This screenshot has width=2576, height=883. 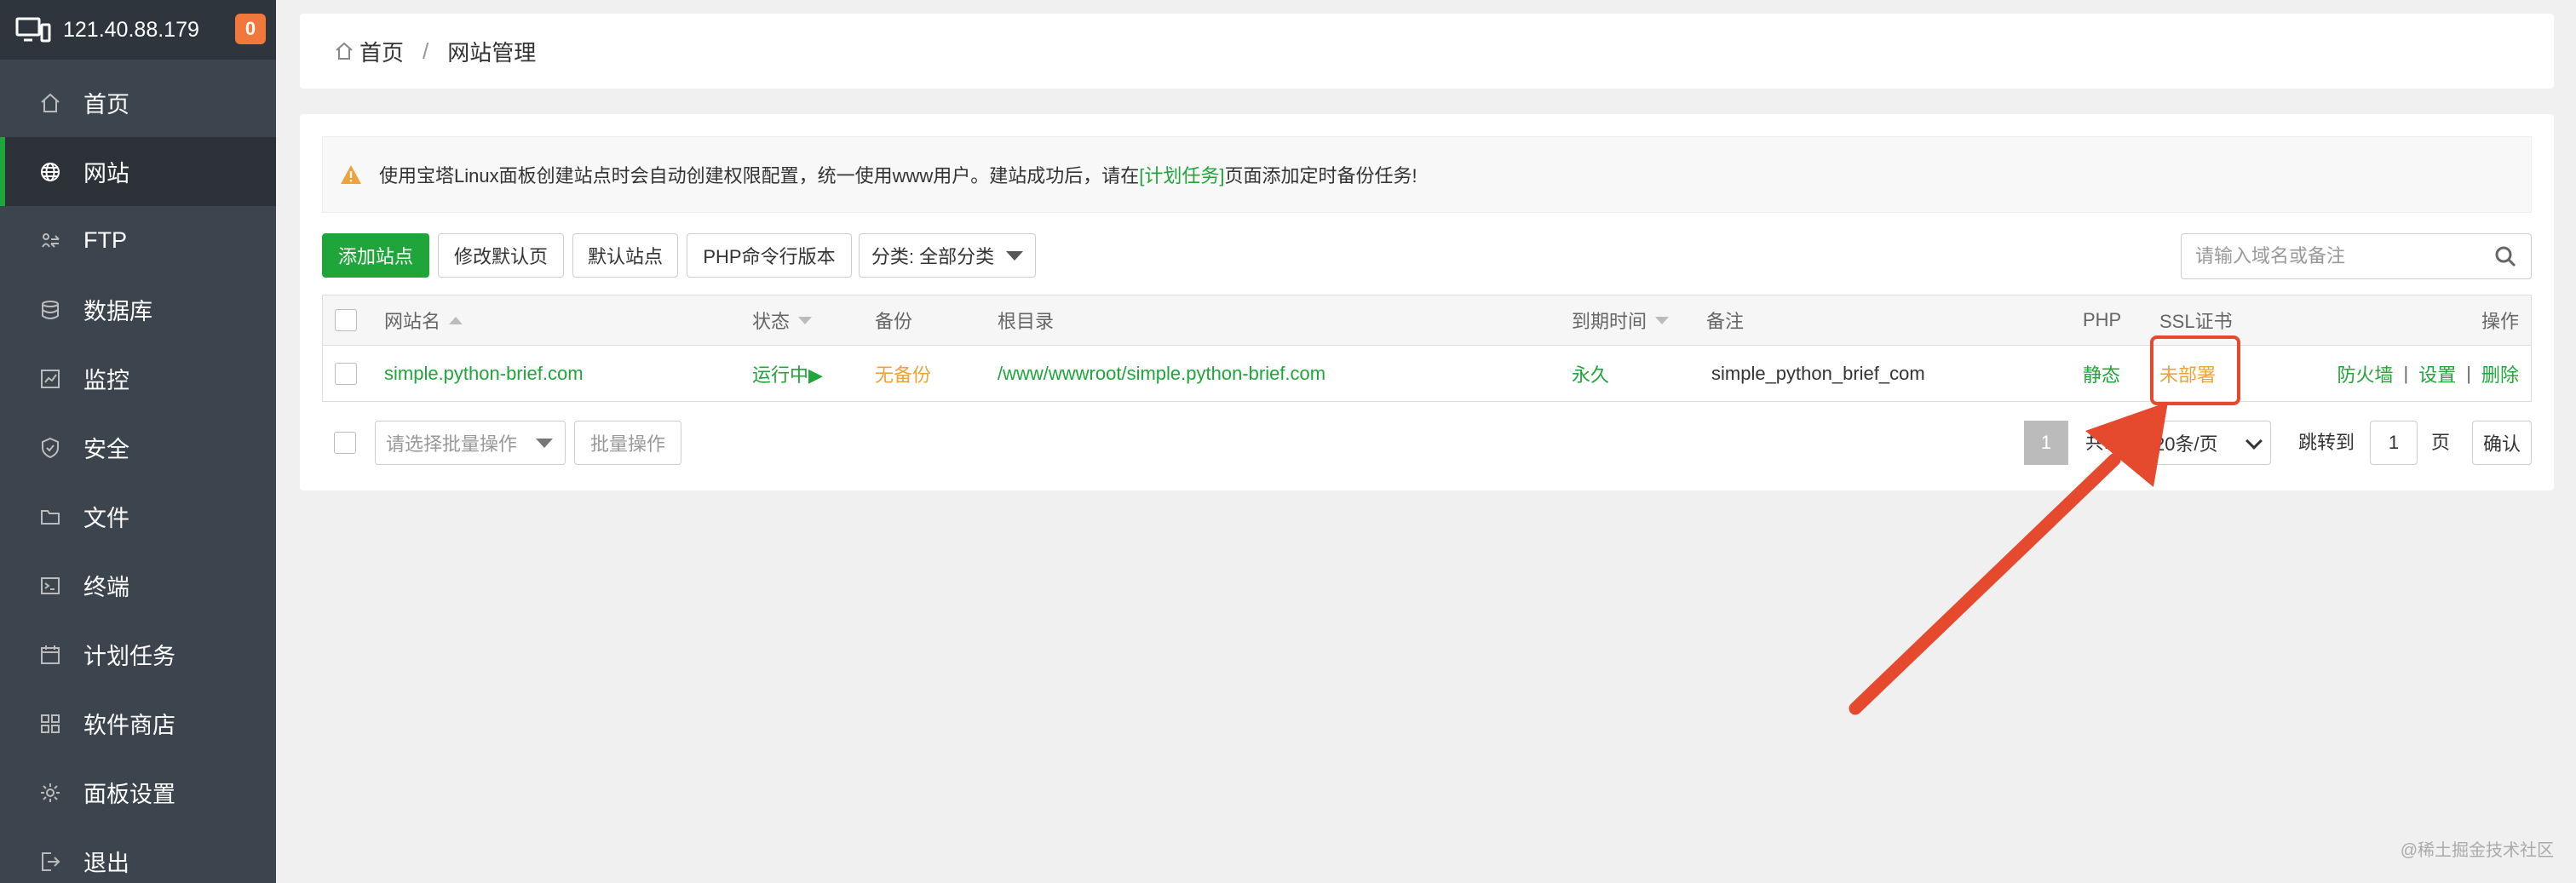 What do you see at coordinates (2502, 443) in the screenshot?
I see `confirm-jump-button: 确认` at bounding box center [2502, 443].